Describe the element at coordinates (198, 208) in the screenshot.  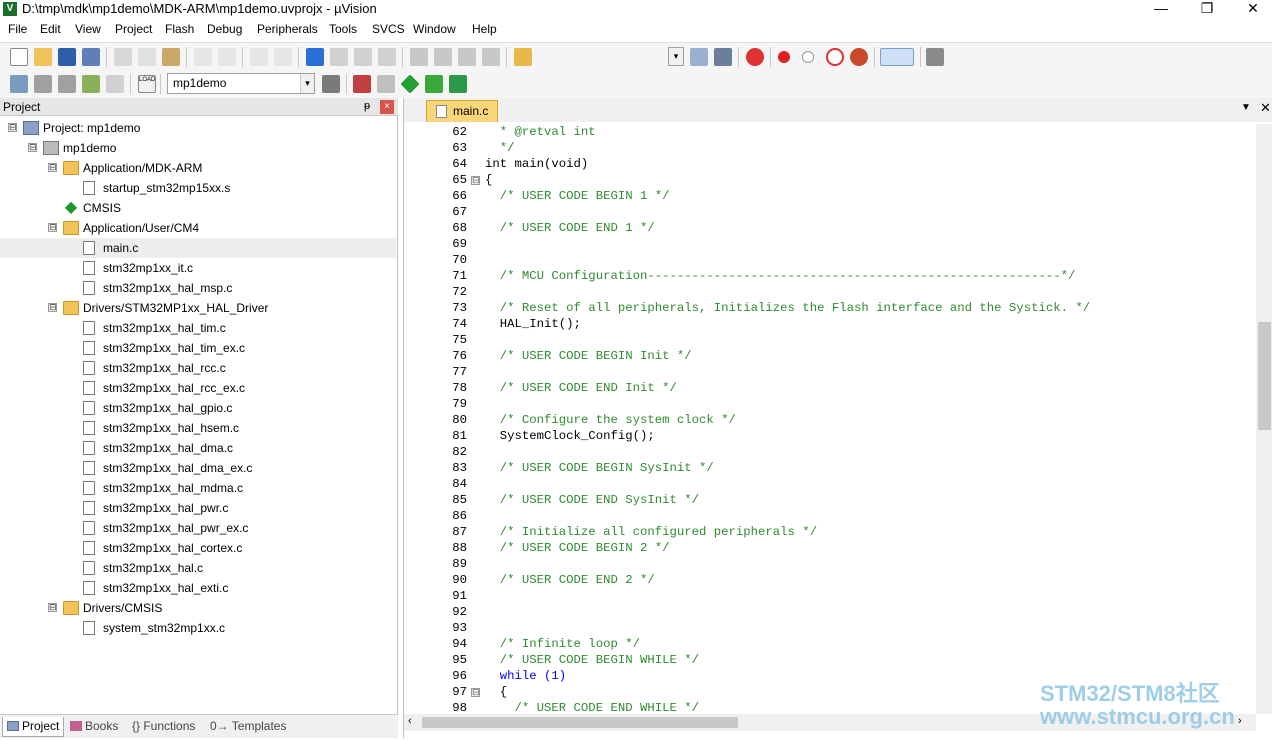
I see `tree-item: ◆ CMSIS` at that location.